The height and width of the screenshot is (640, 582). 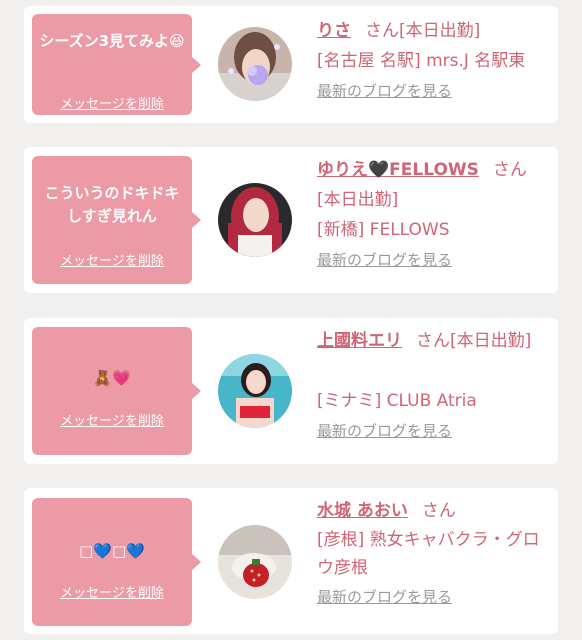 What do you see at coordinates (112, 41) in the screenshot?
I see `message-text: シーズン3見てみよ😆` at bounding box center [112, 41].